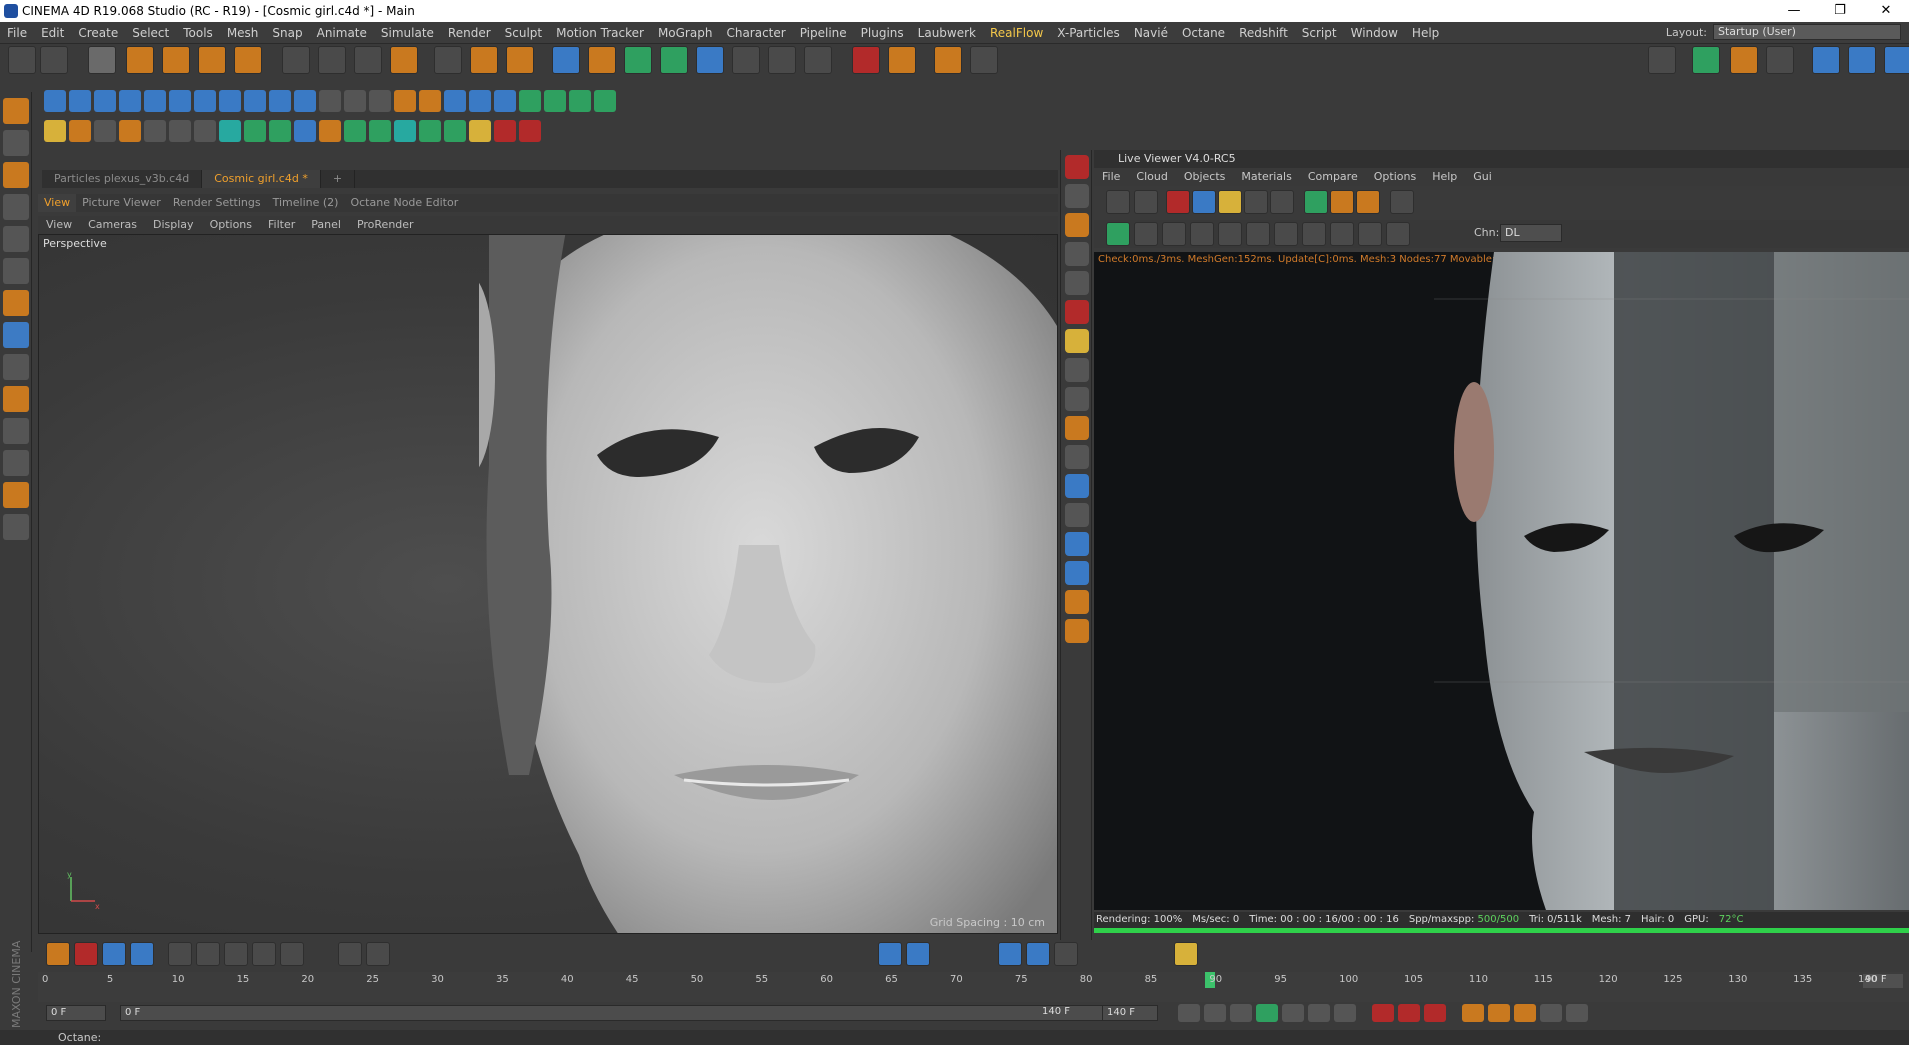 The width and height of the screenshot is (1909, 1045). Describe the element at coordinates (1016, 33) in the screenshot. I see `menu-realflow: RealFlow` at that location.